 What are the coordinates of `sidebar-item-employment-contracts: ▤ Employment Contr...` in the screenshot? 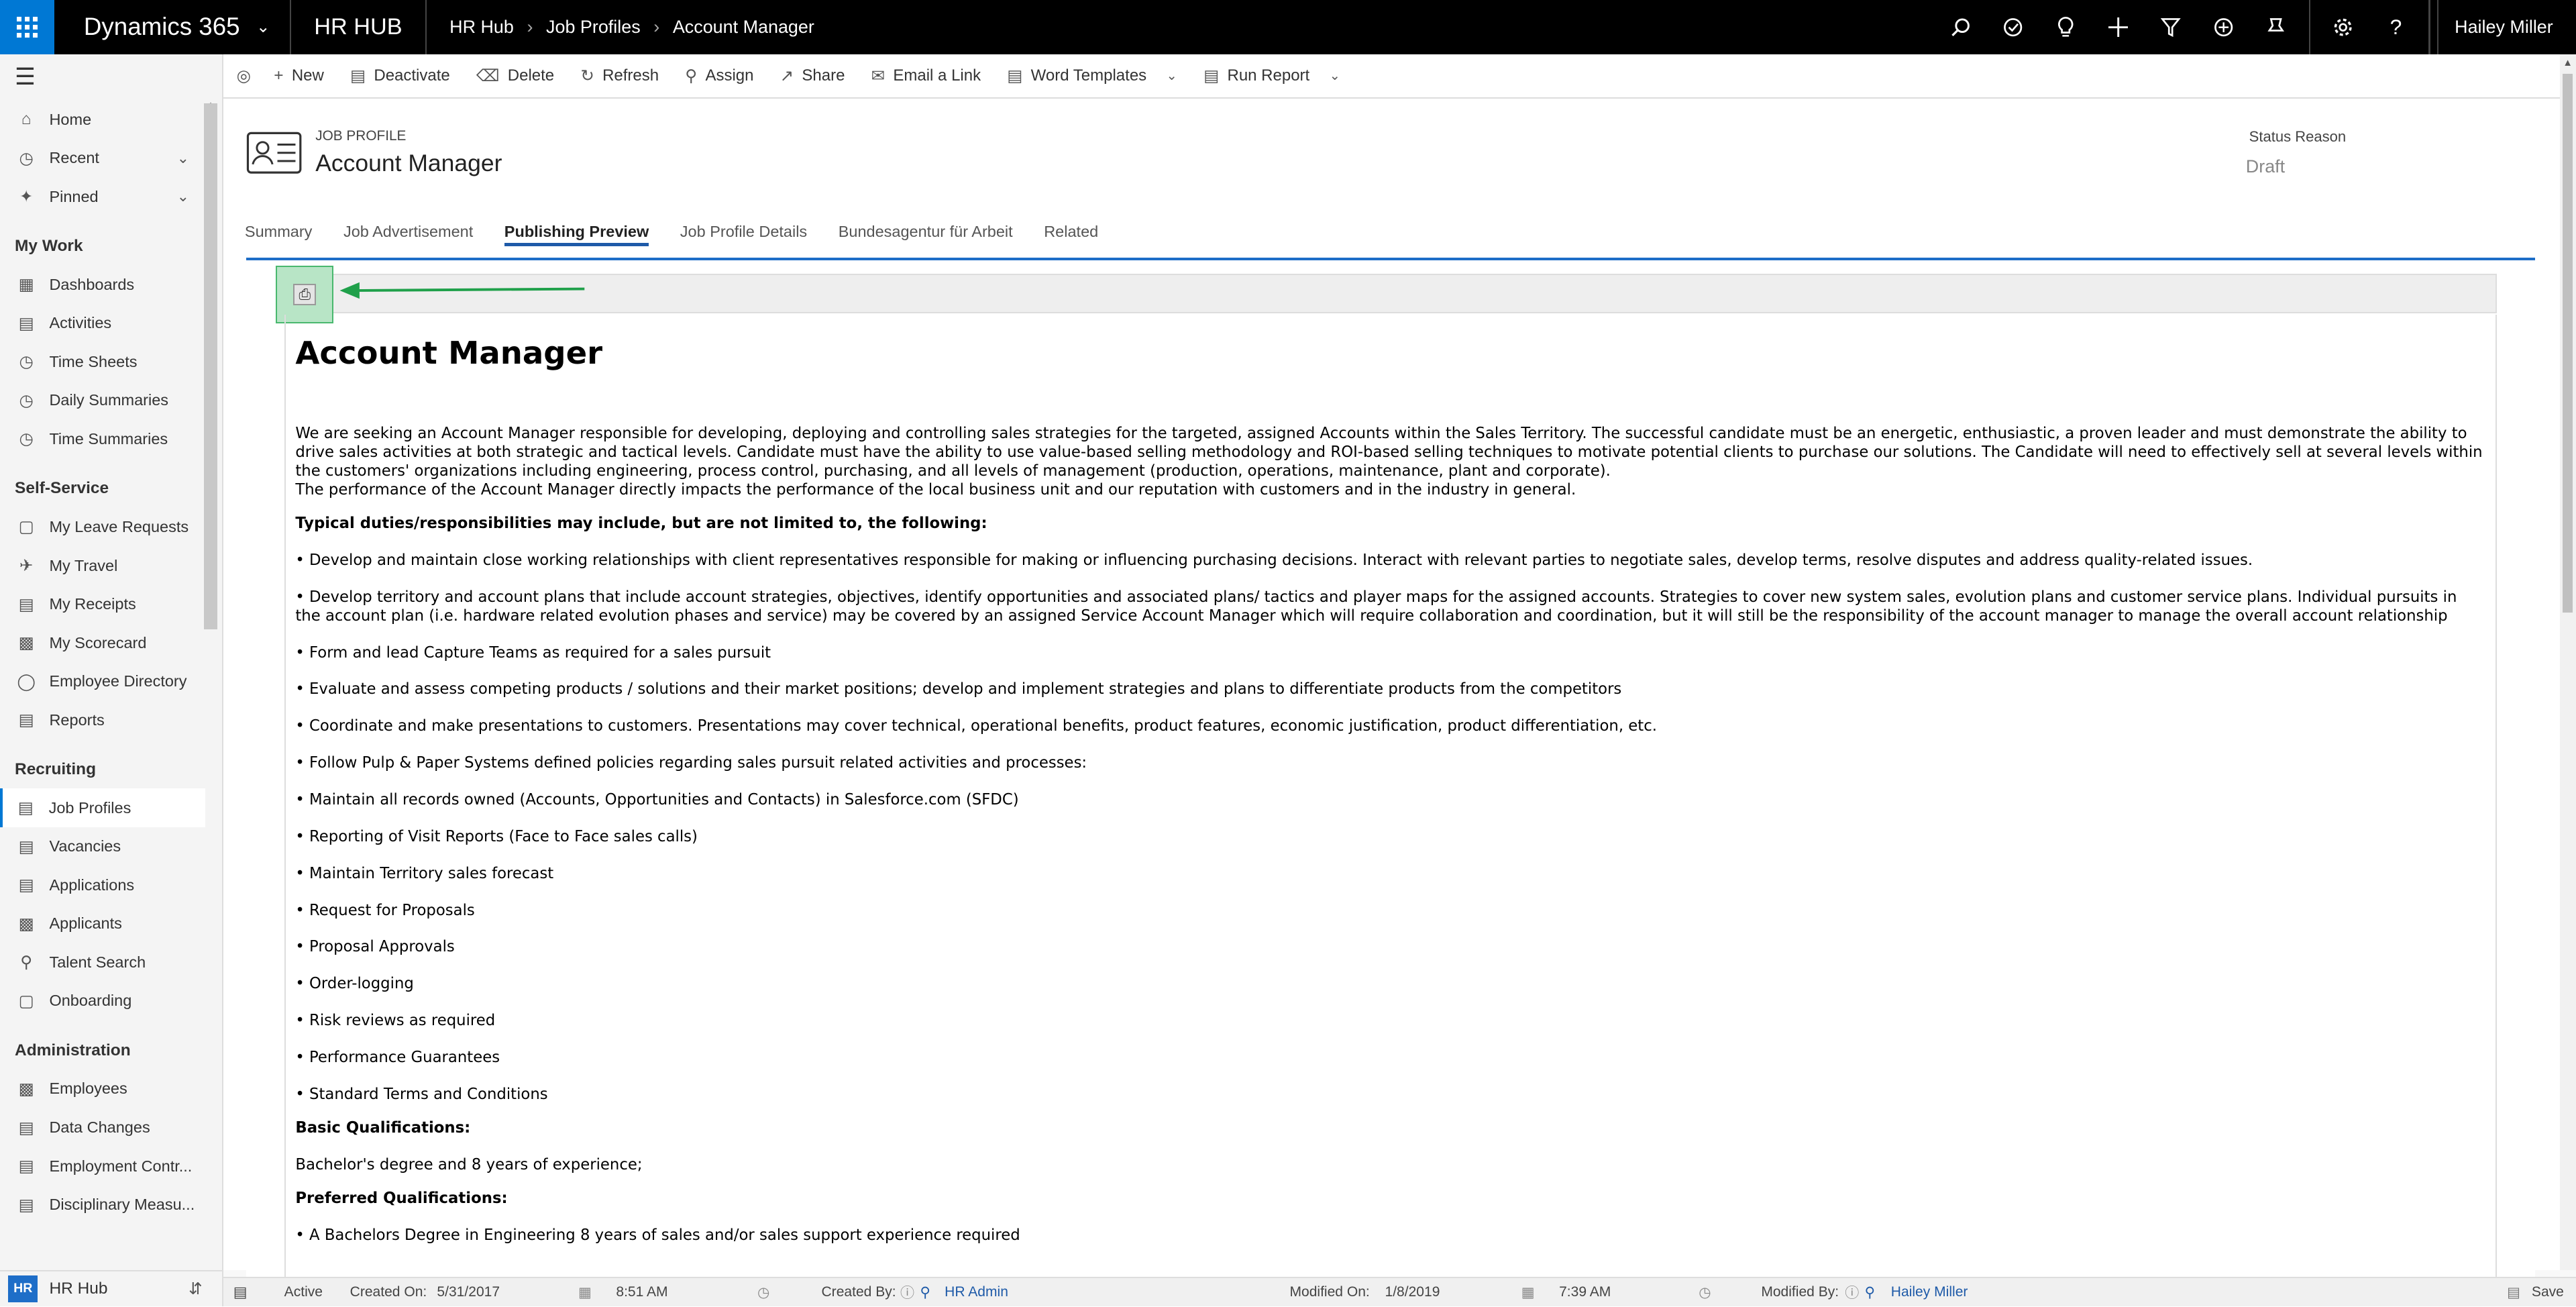 It's located at (111, 1166).